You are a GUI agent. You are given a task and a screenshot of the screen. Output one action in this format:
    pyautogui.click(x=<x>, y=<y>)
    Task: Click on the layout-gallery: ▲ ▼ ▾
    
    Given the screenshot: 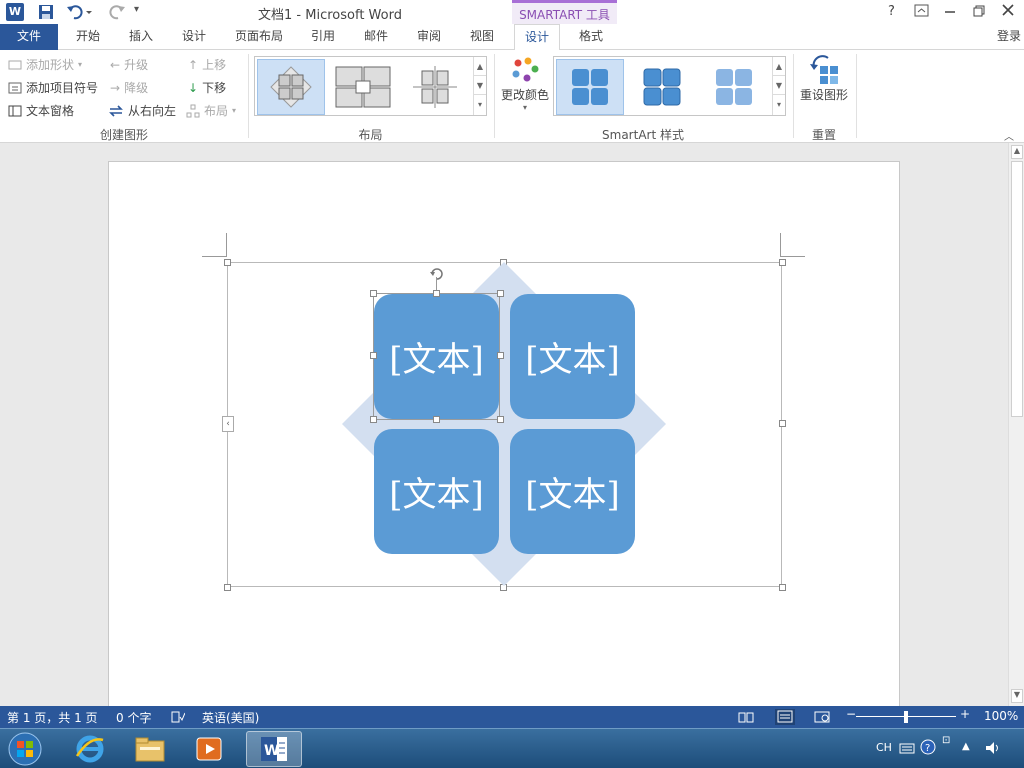 What is the action you would take?
    pyautogui.click(x=370, y=86)
    